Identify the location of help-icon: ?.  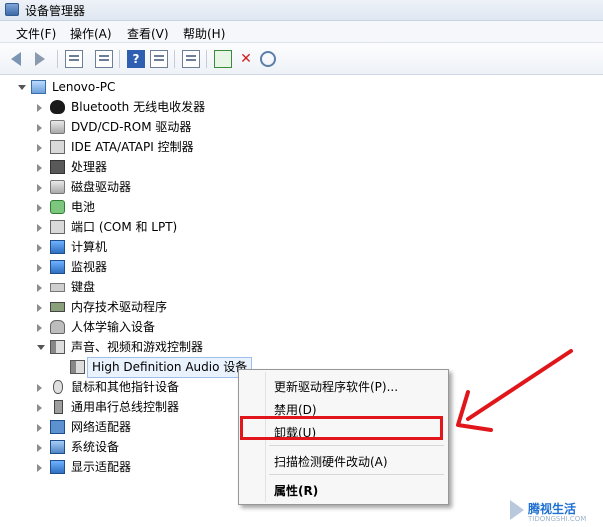
(136, 59).